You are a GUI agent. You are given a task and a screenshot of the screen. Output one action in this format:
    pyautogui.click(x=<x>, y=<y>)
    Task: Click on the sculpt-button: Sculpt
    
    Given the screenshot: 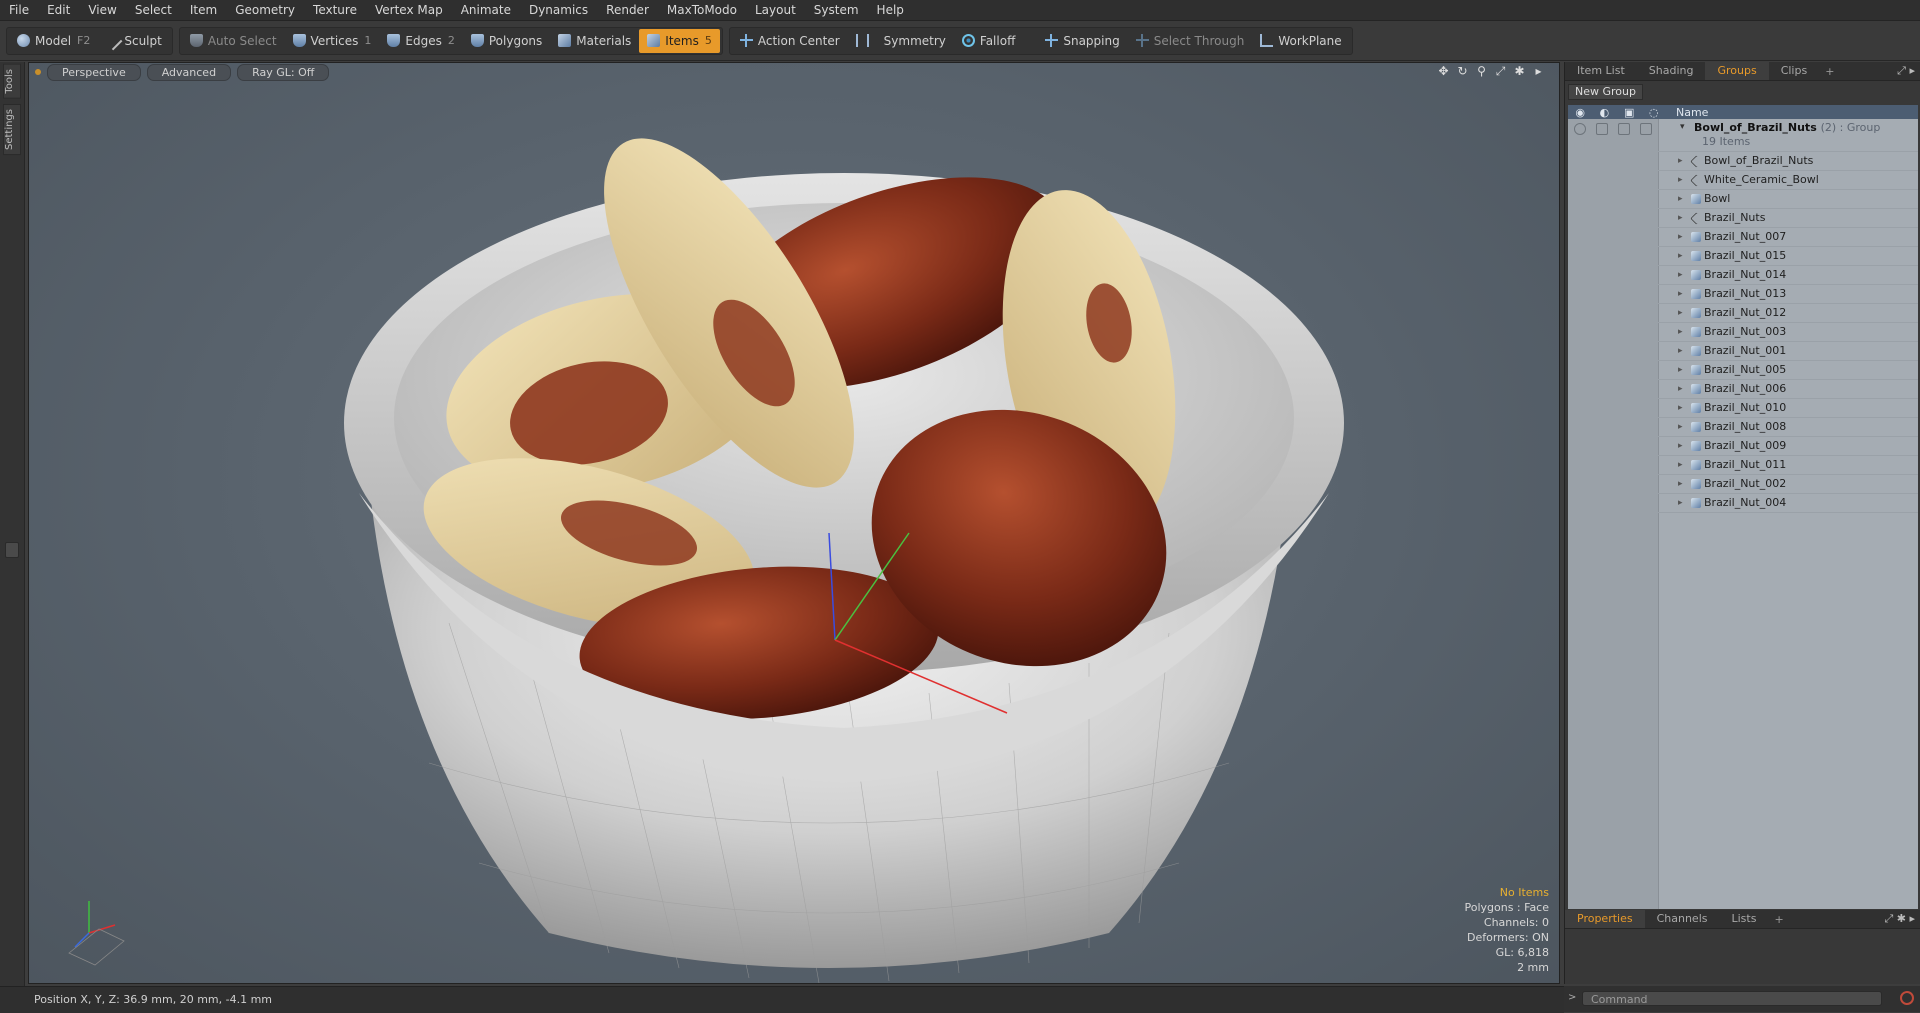 What is the action you would take?
    pyautogui.click(x=133, y=41)
    